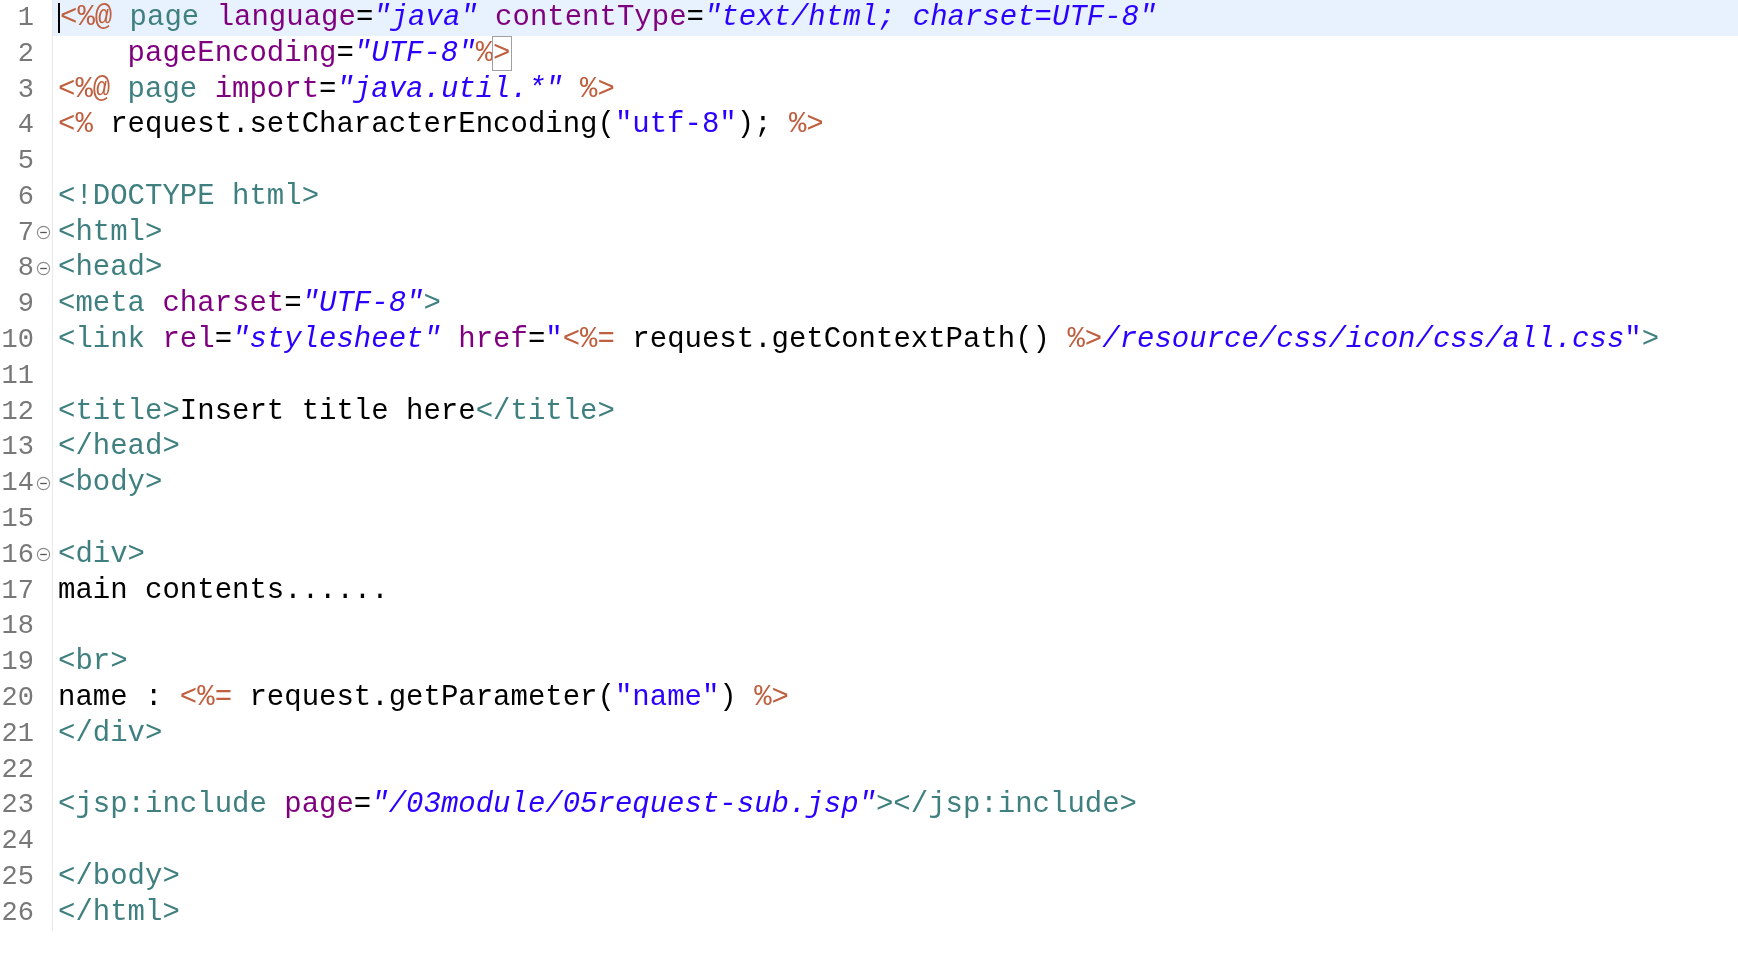 Image resolution: width=1738 pixels, height=956 pixels. Describe the element at coordinates (441, 125) in the screenshot. I see `code-line: <% request.setCharacterEncoding("utf-8"); %>` at that location.